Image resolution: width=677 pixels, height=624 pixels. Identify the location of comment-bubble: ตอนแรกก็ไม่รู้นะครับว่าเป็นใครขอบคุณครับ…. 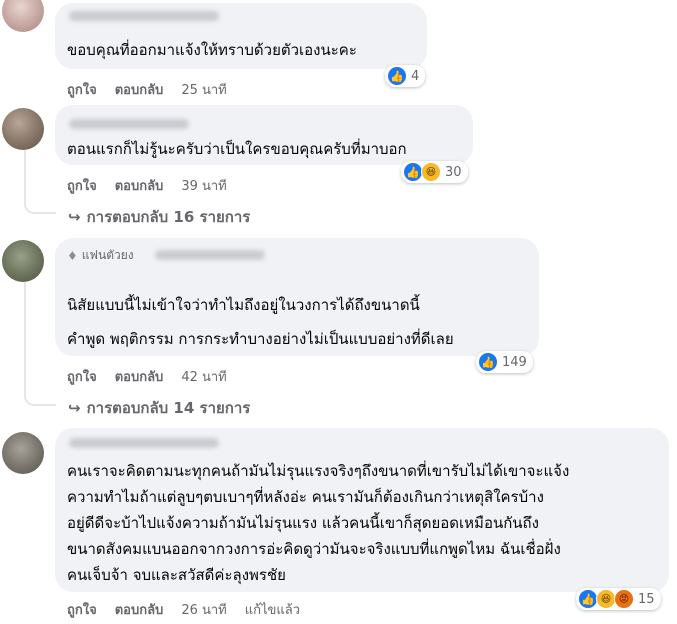
(264, 135).